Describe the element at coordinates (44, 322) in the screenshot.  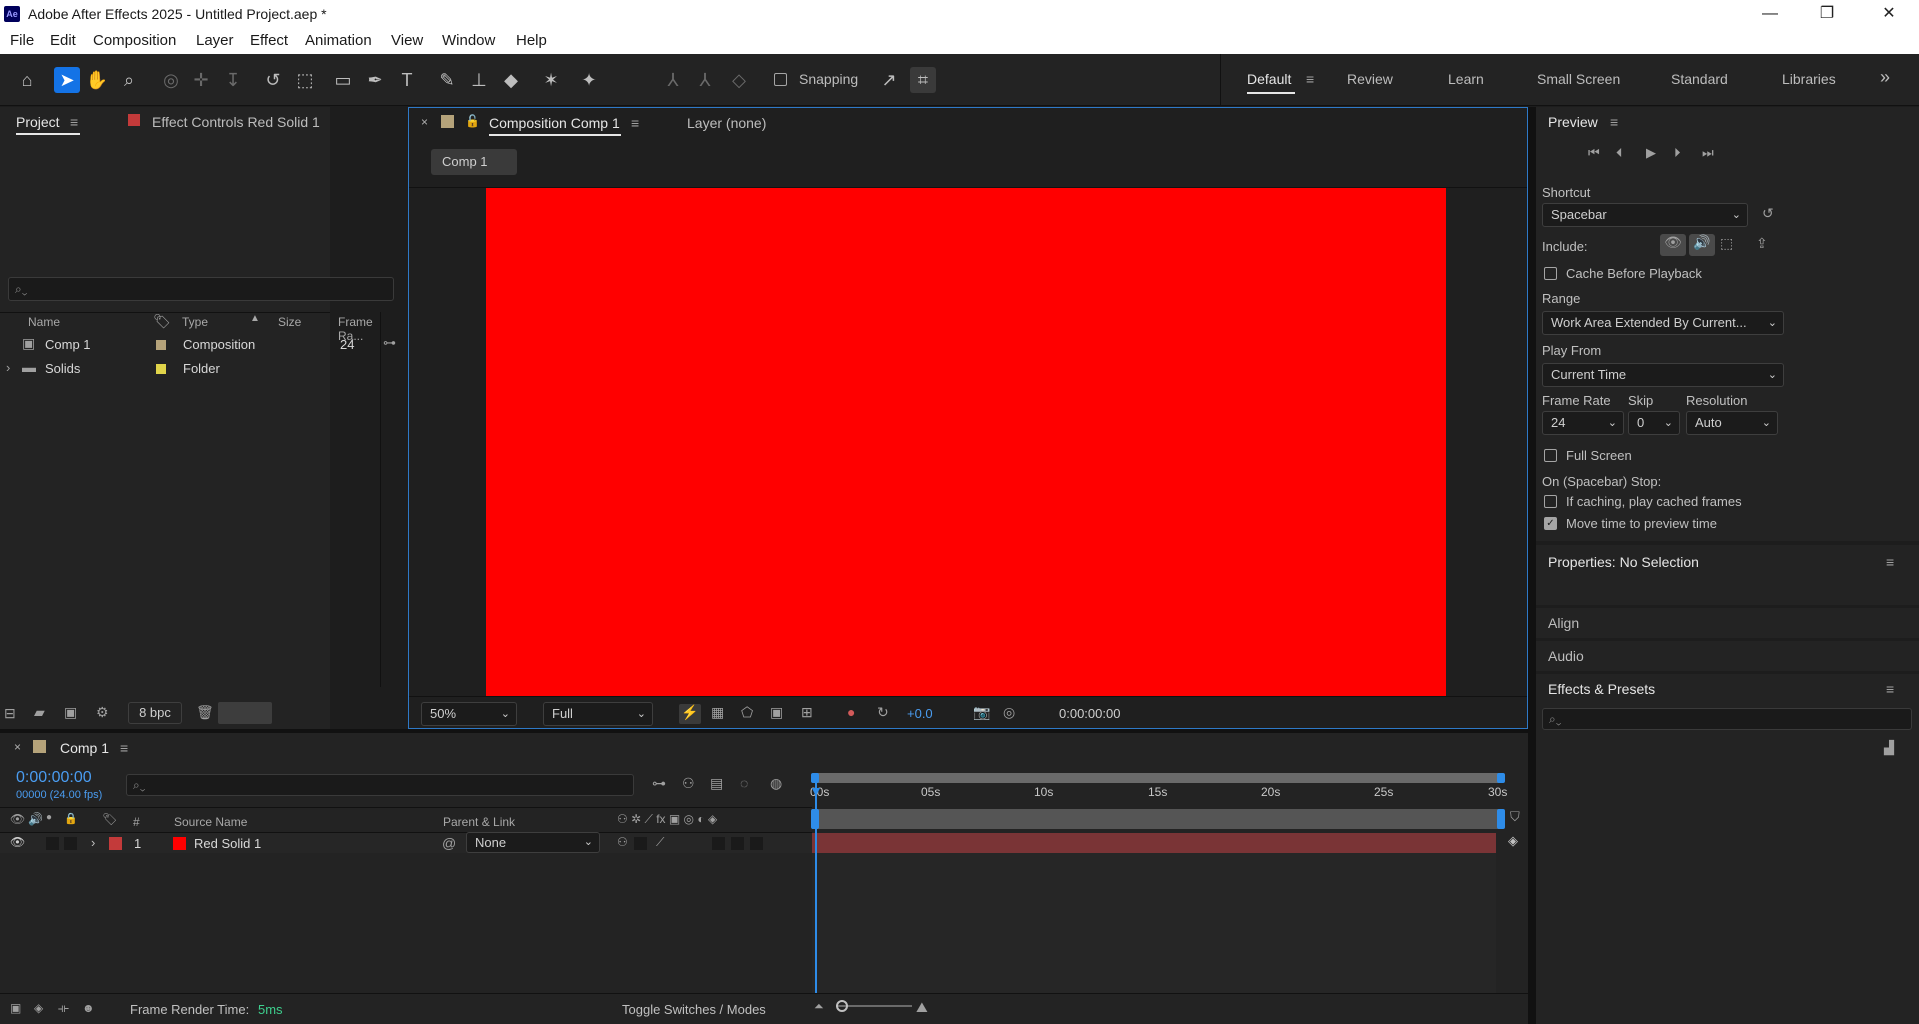
I see `column-name: Name` at that location.